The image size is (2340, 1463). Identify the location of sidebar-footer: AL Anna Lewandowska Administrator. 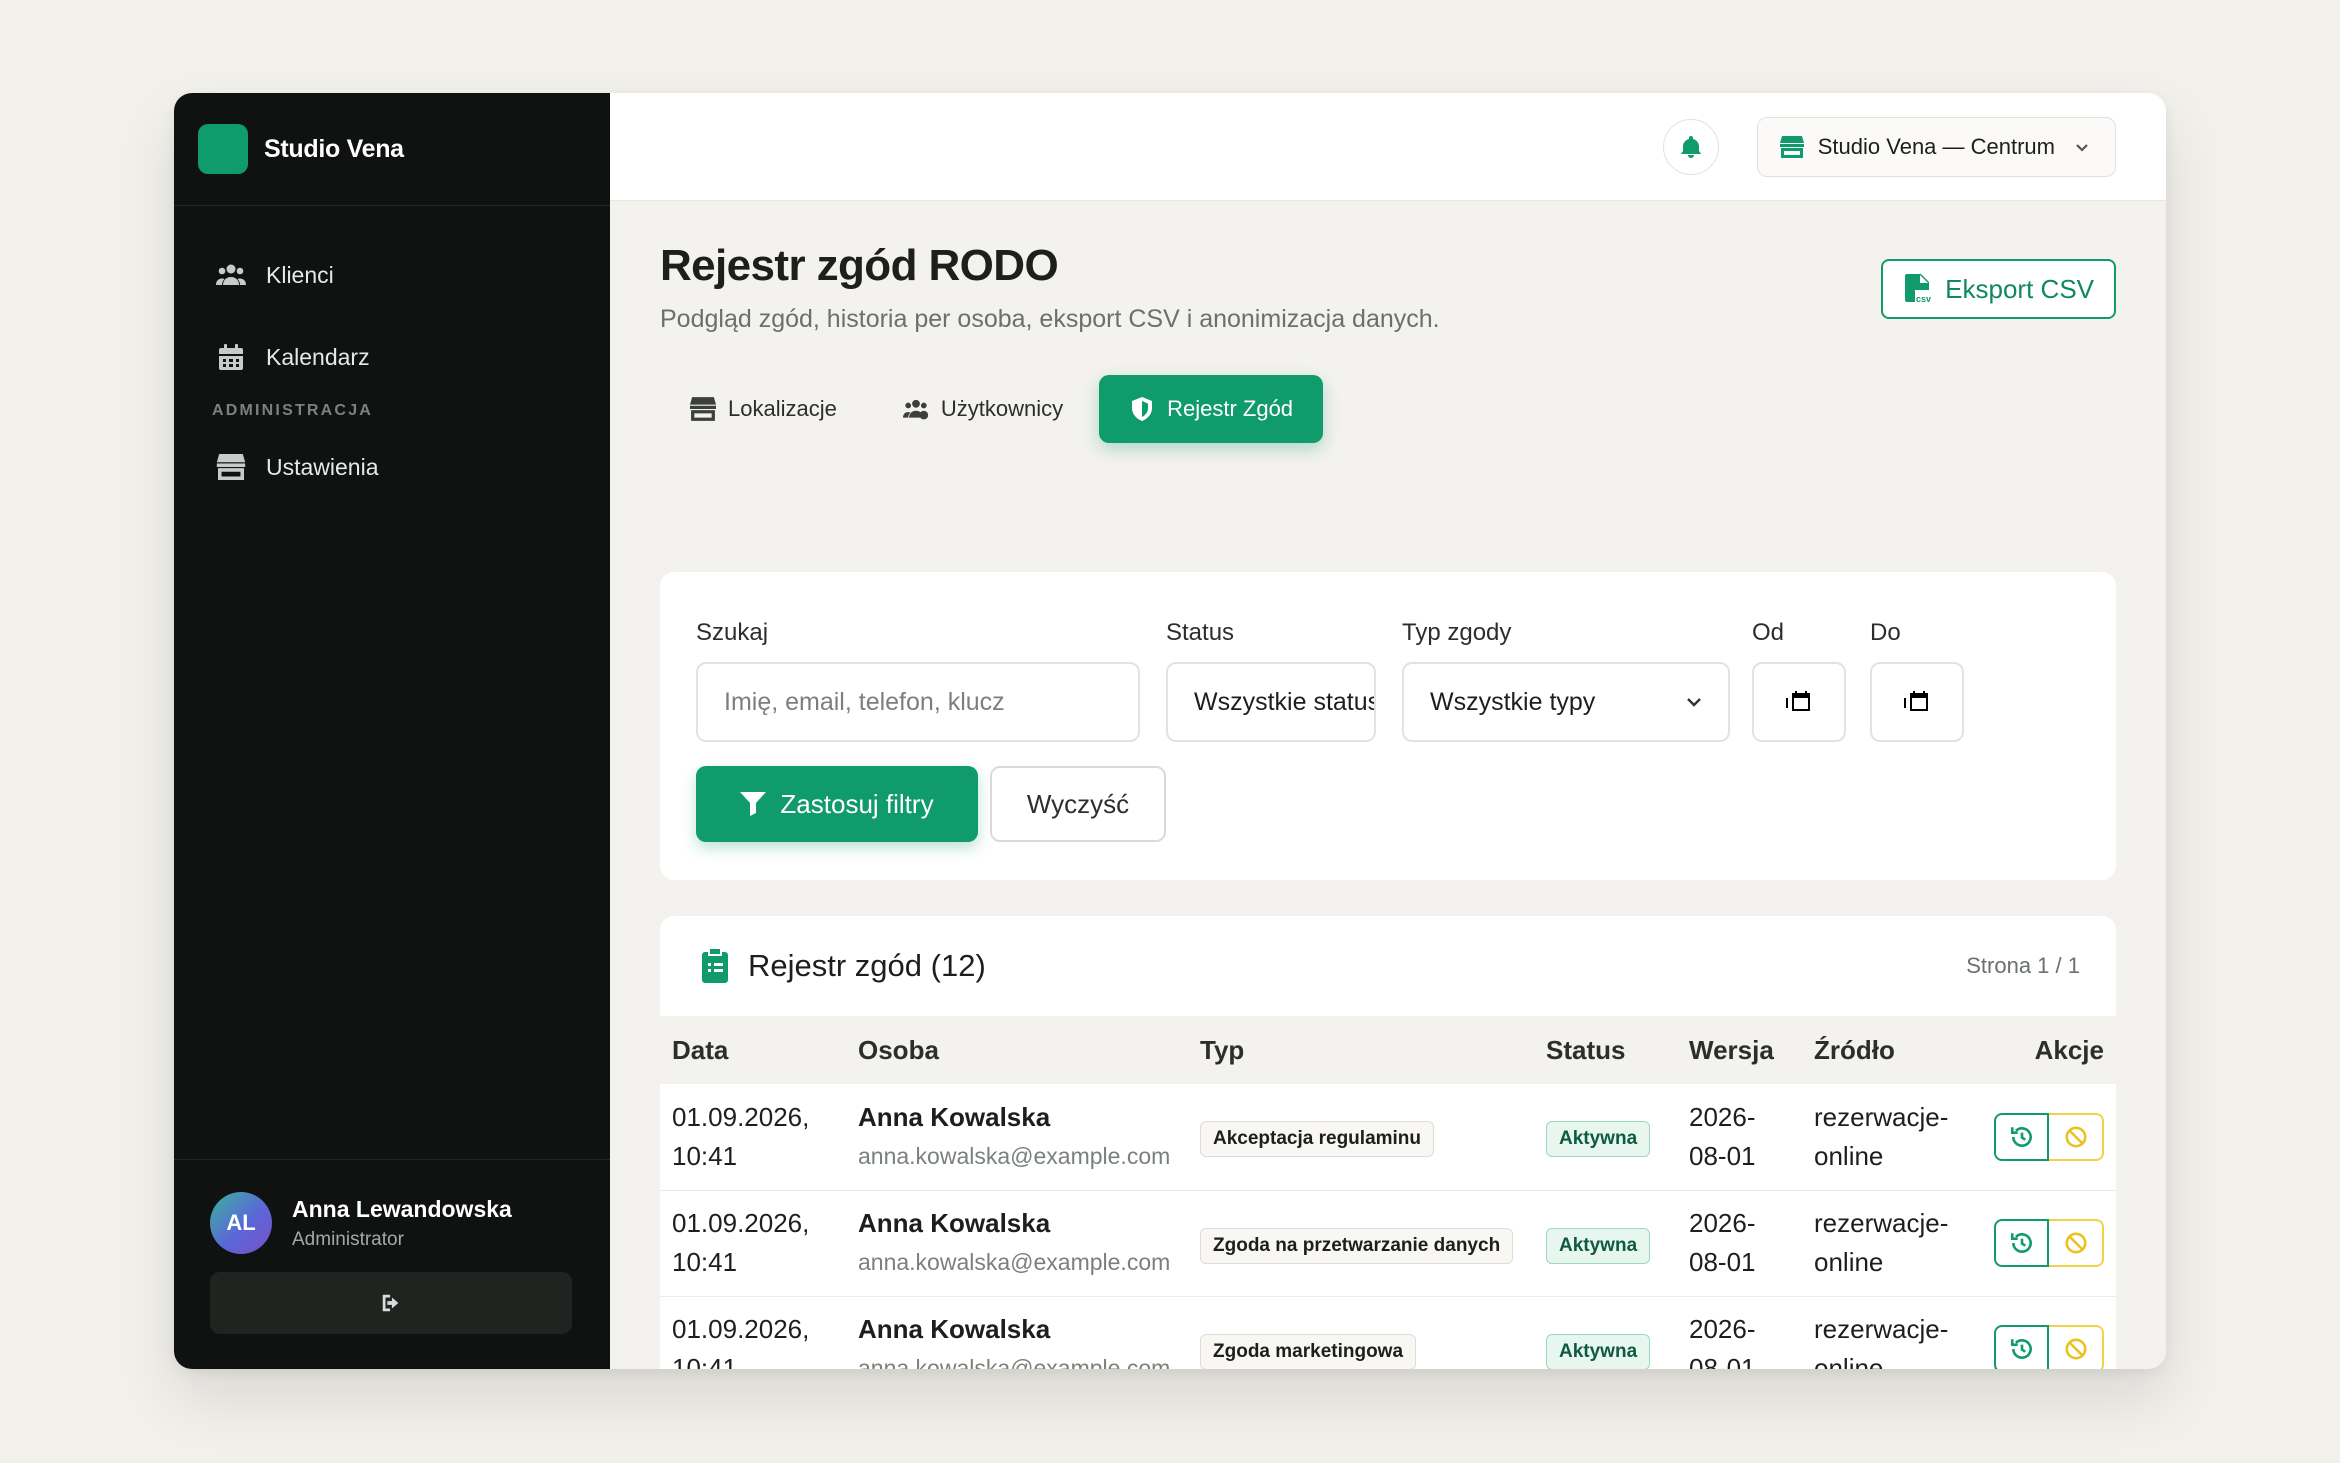
(392, 1264).